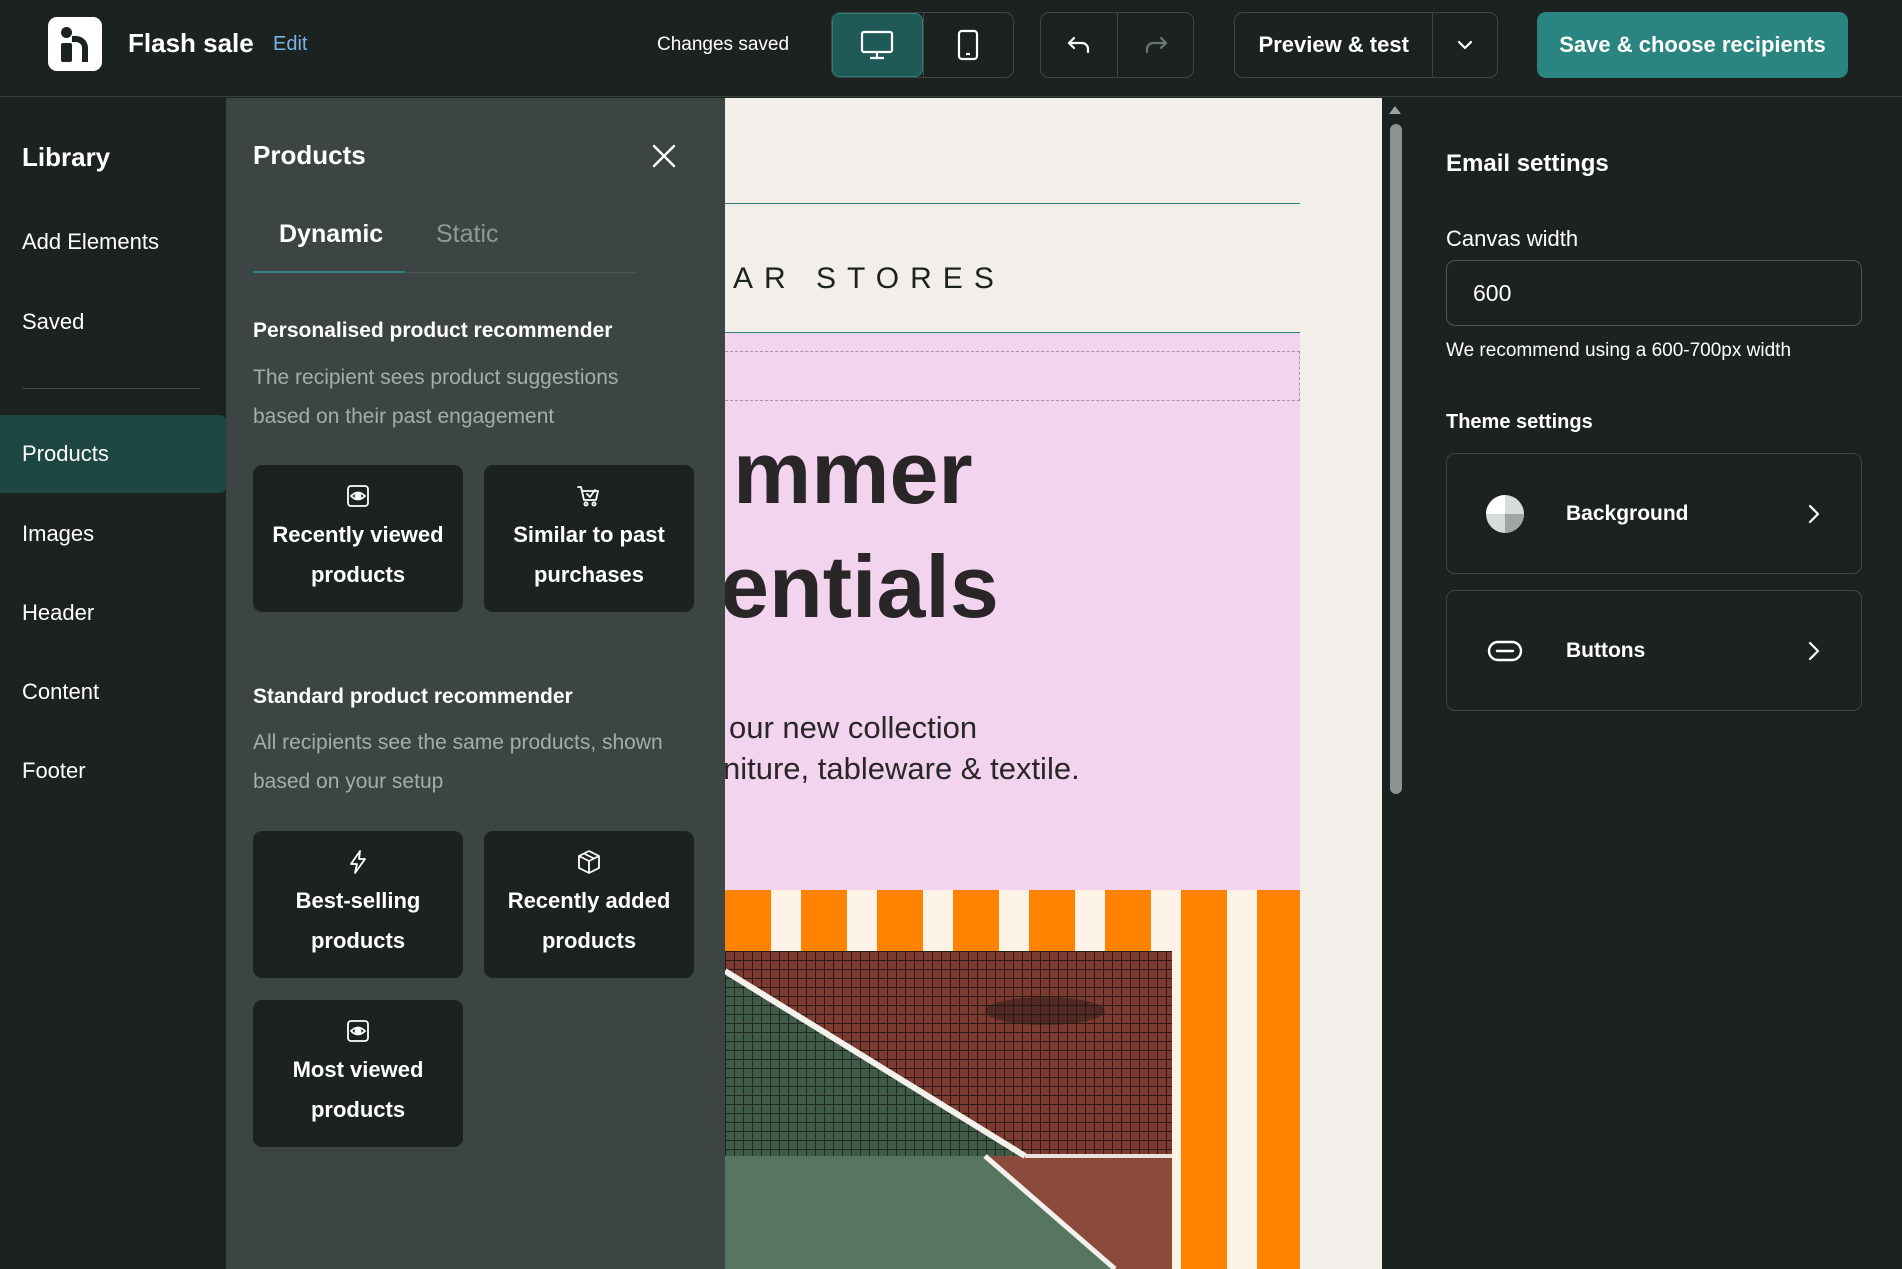 The height and width of the screenshot is (1269, 1902). What do you see at coordinates (1512, 238) in the screenshot?
I see `canvas-width-label: Canvas width` at bounding box center [1512, 238].